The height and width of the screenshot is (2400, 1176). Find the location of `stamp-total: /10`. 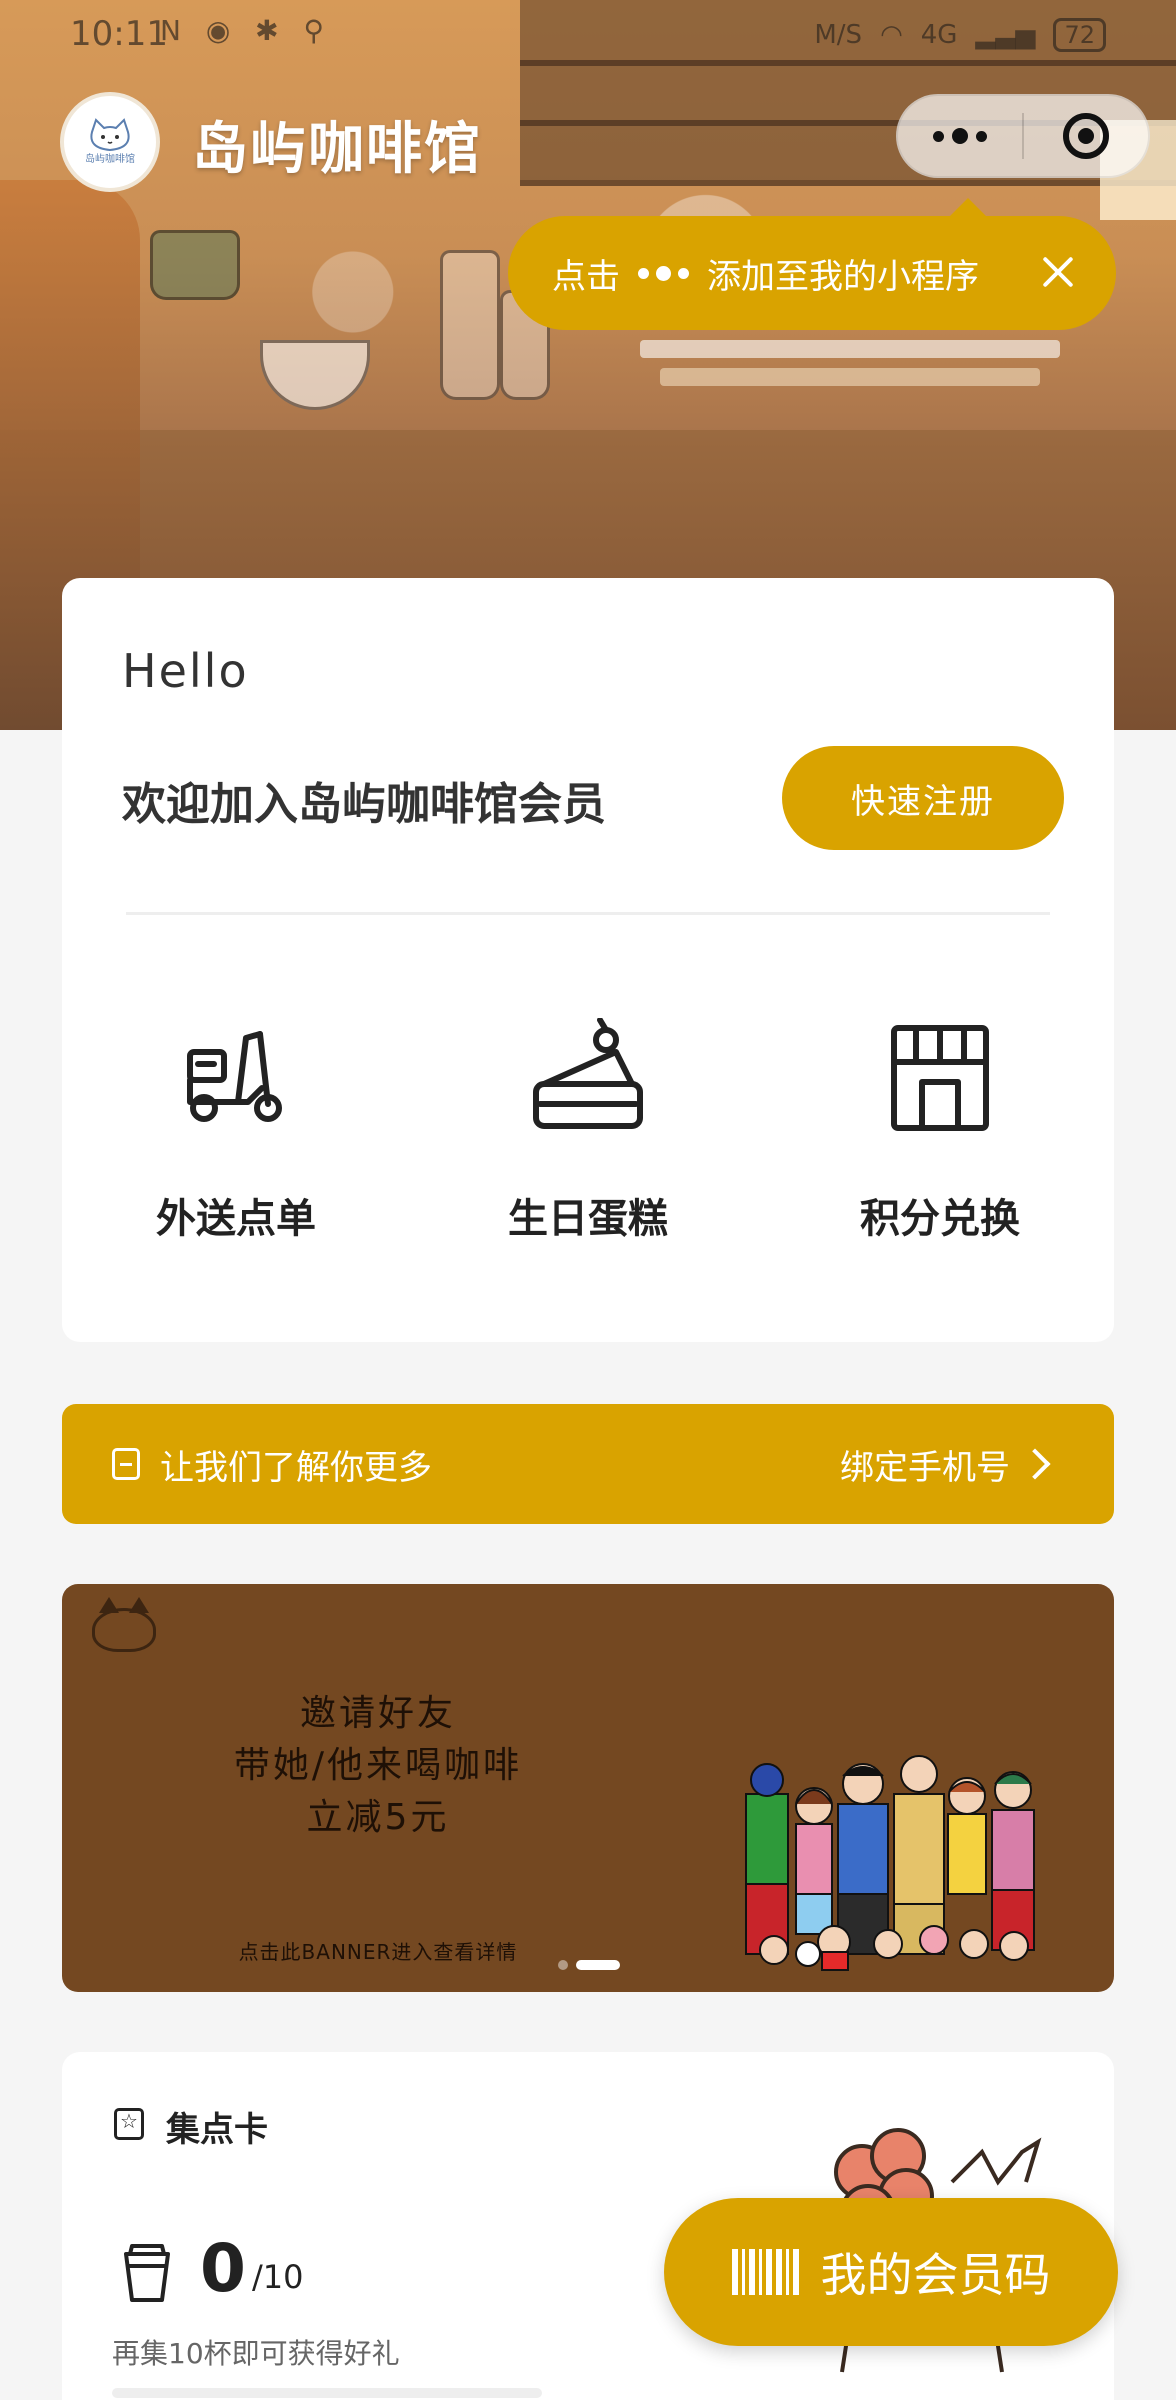

stamp-total: /10 is located at coordinates (278, 2277).